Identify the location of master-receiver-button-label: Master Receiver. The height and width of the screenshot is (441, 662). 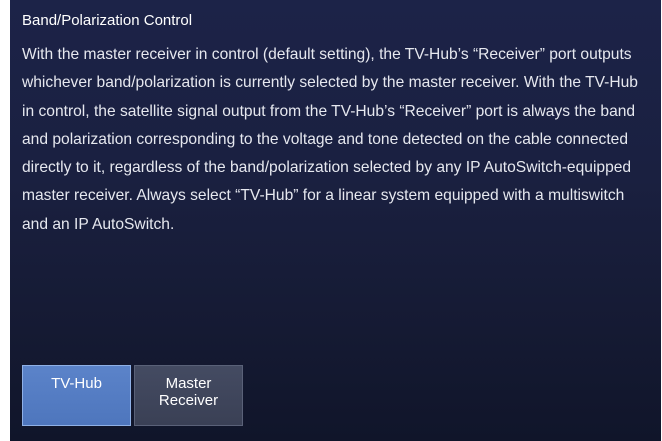
(188, 392).